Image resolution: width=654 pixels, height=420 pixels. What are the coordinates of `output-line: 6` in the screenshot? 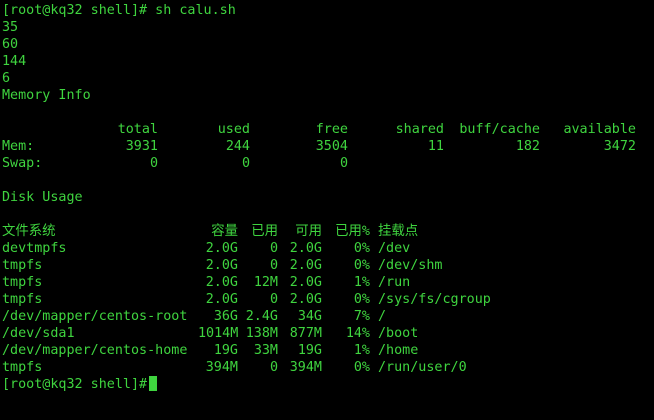 It's located at (6, 78).